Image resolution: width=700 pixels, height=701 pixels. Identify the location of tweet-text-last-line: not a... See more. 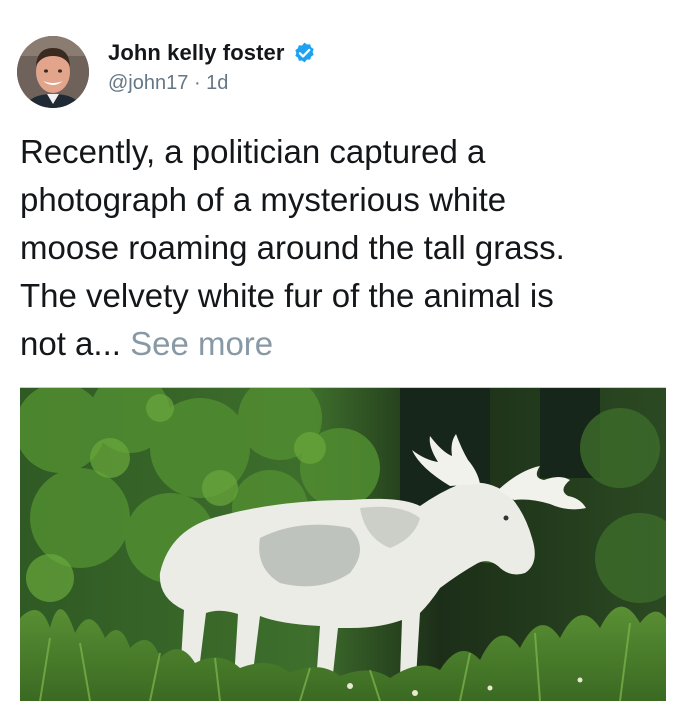
(352, 344).